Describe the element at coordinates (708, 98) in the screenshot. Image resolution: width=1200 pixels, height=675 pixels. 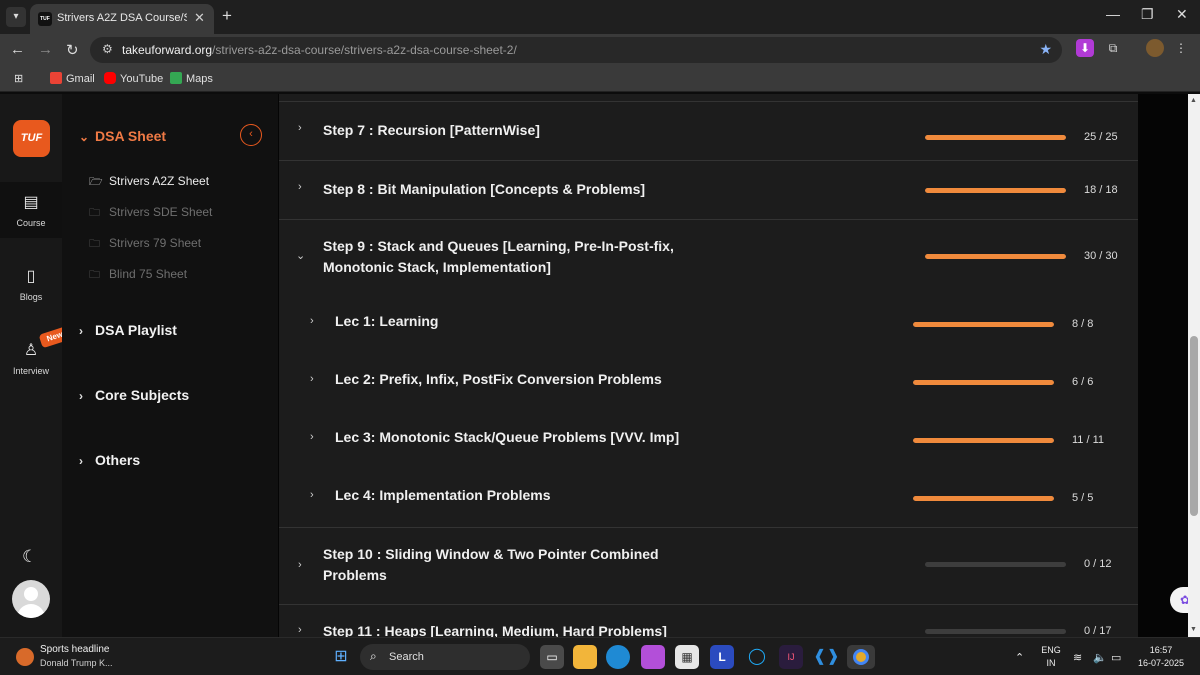
I see `step-row-previous` at that location.